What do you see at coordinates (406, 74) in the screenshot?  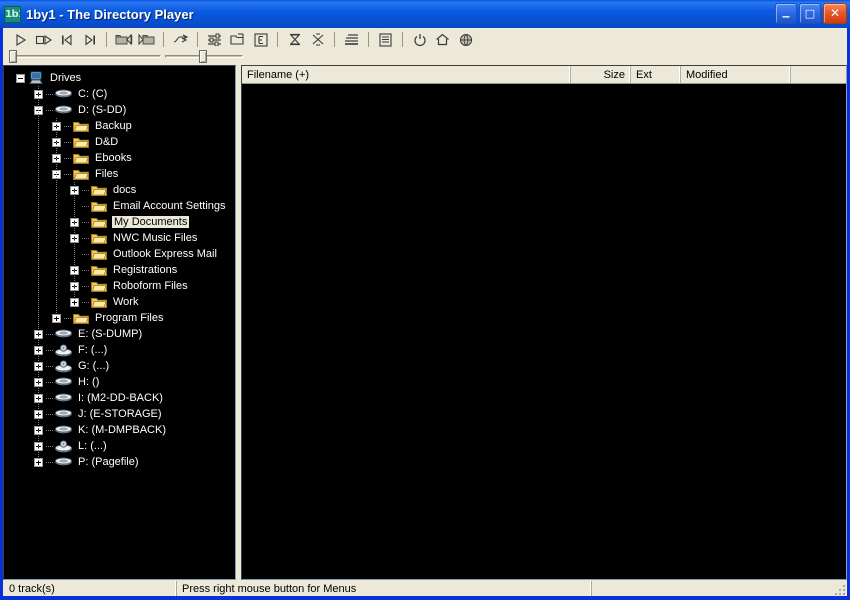 I see `column-header-filename: Filename (+)` at bounding box center [406, 74].